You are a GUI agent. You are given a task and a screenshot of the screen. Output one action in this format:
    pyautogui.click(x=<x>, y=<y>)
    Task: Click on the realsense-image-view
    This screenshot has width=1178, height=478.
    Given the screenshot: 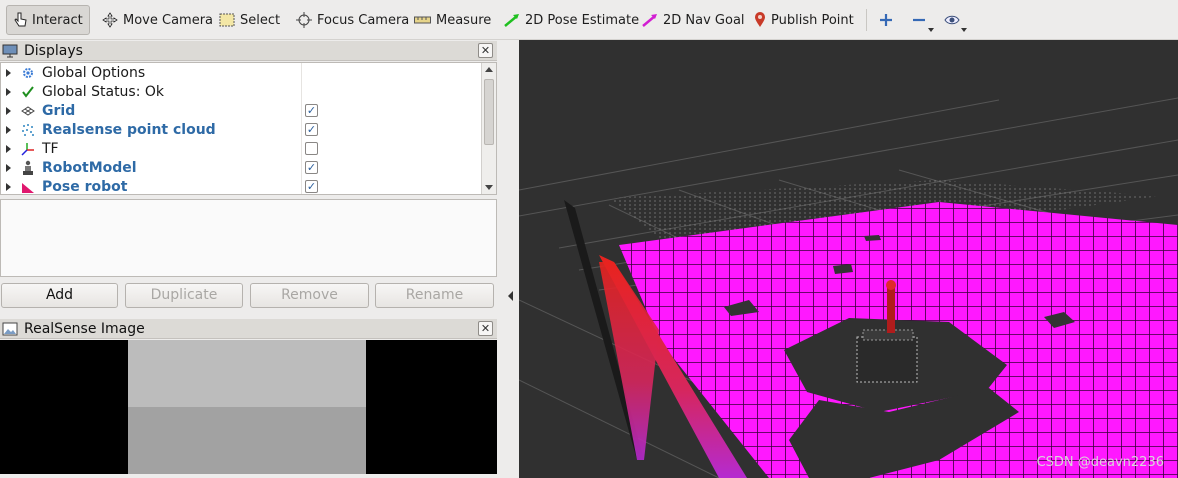 What is the action you would take?
    pyautogui.click(x=248, y=407)
    